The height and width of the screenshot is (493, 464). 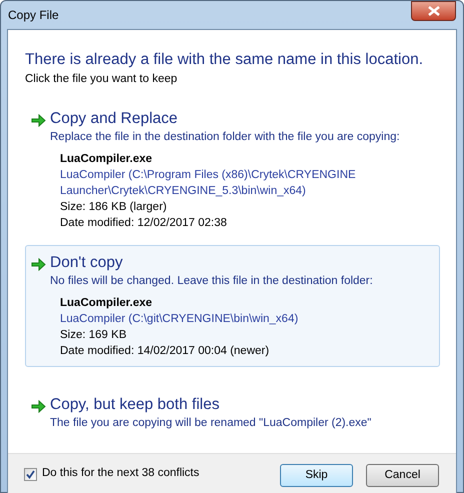 What do you see at coordinates (225, 137) in the screenshot?
I see `option-description: Replace the file in the destination folder with the file you are copying:` at bounding box center [225, 137].